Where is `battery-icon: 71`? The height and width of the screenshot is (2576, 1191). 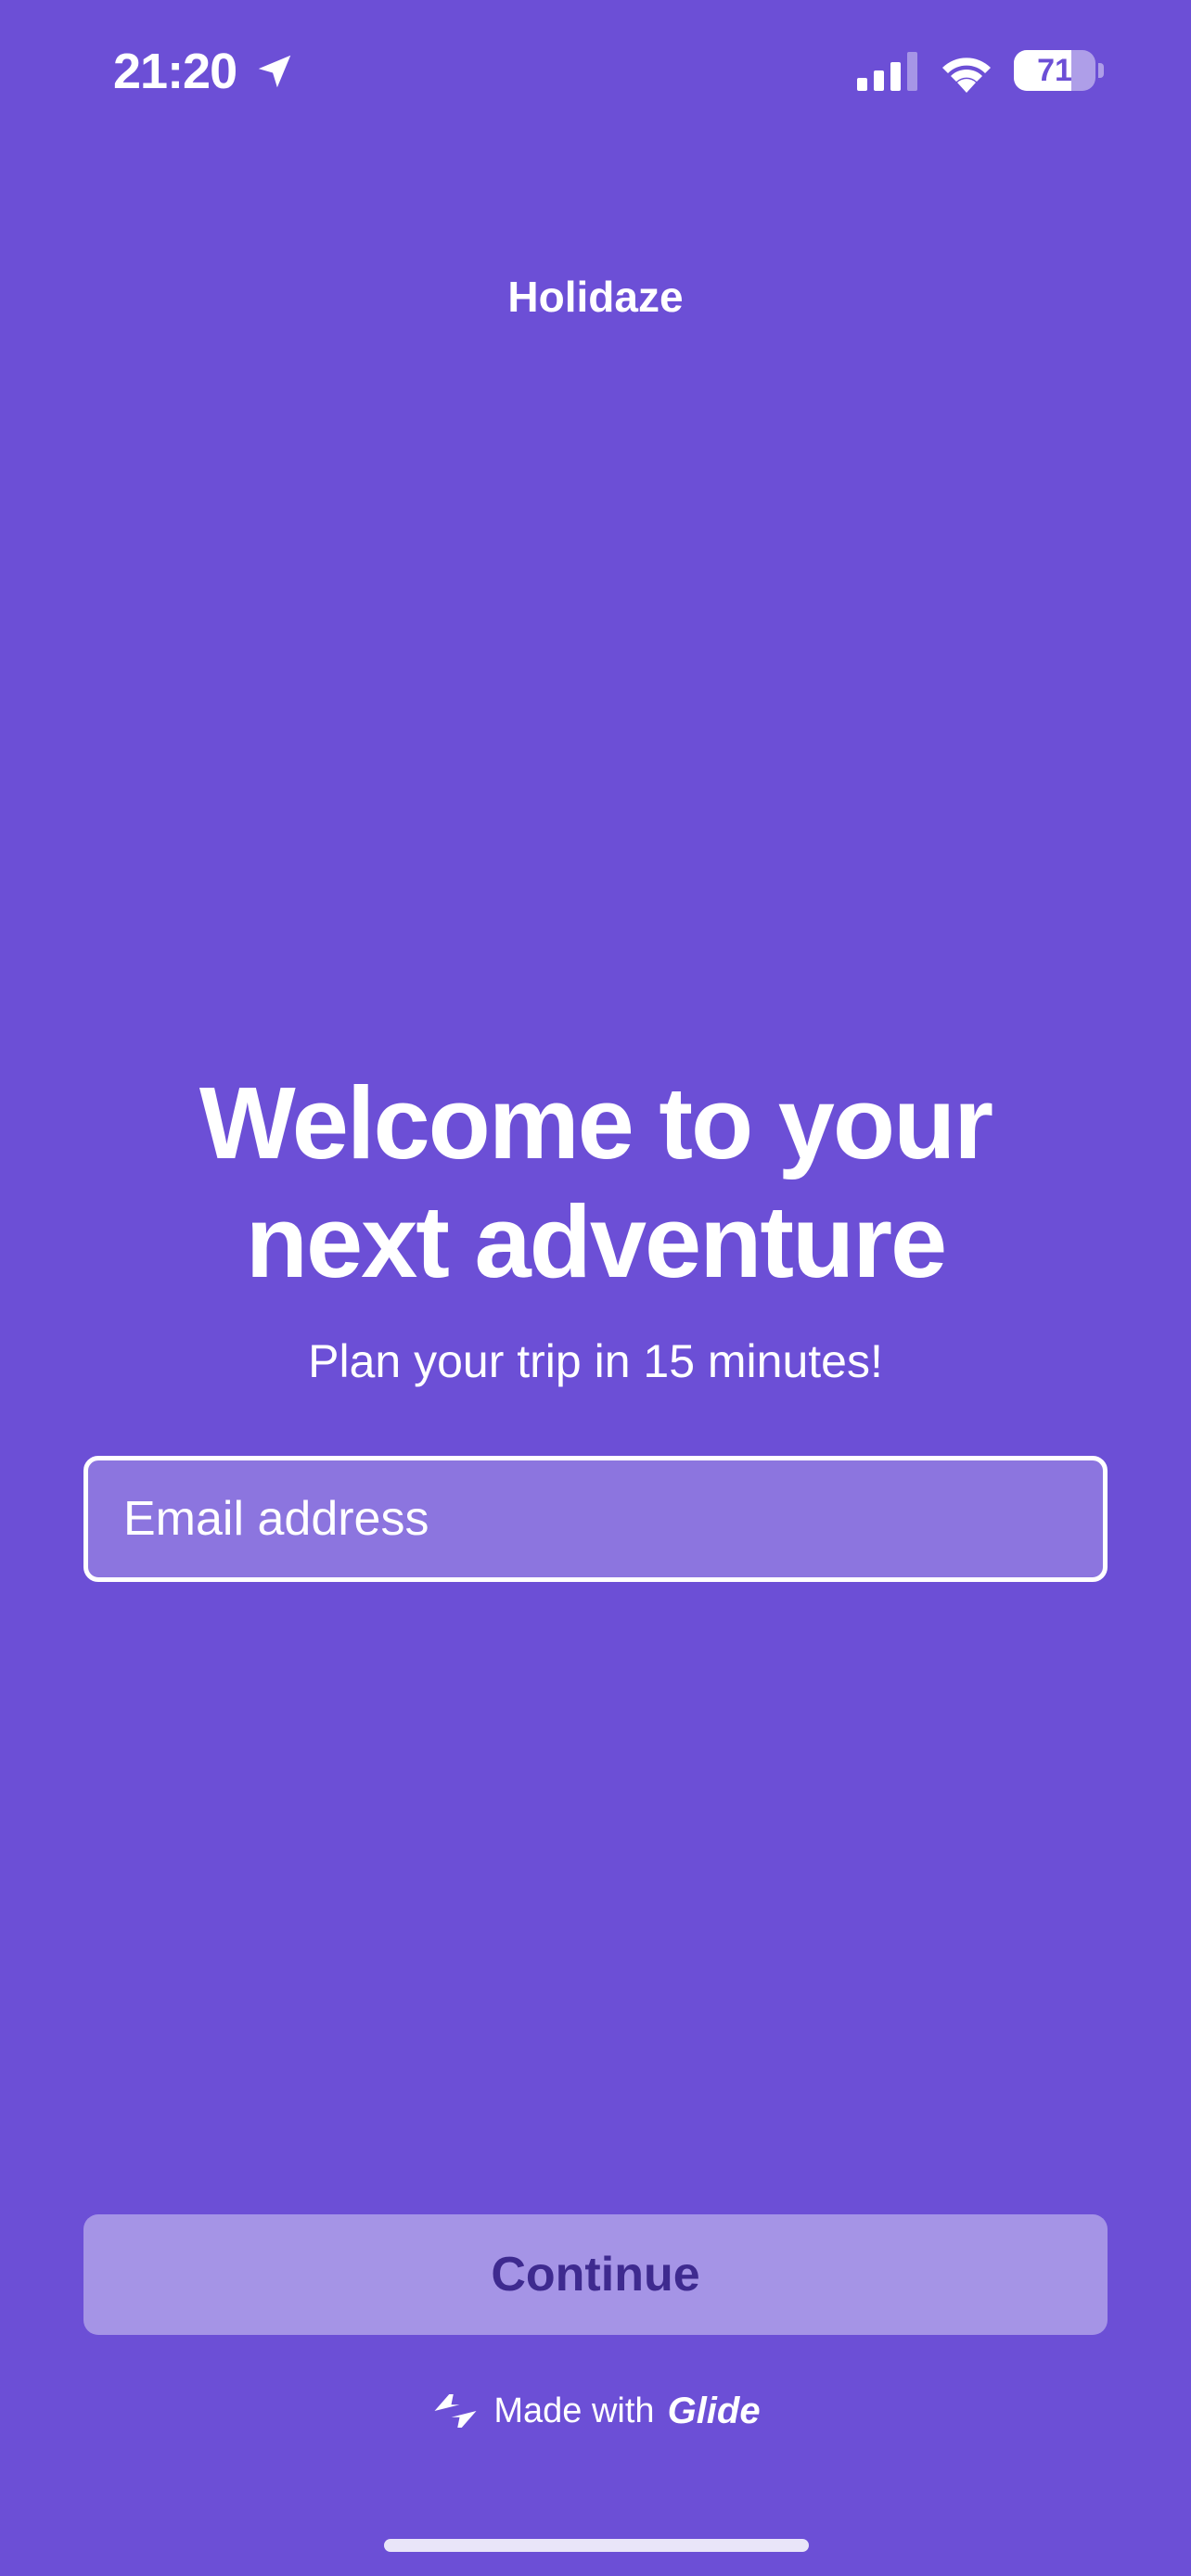
battery-icon: 71 is located at coordinates (1054, 71).